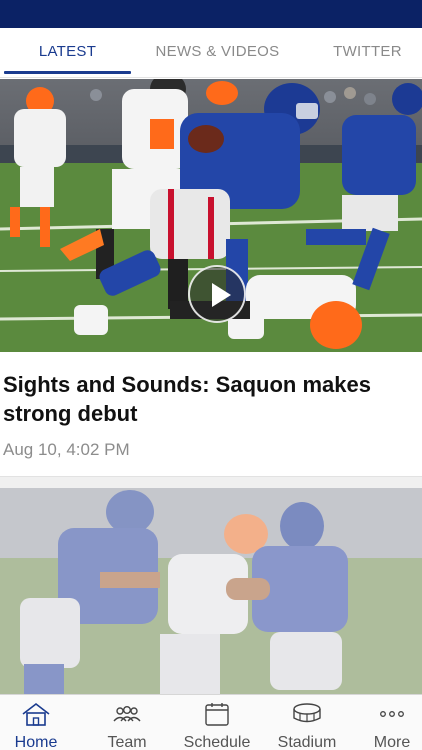  I want to click on bottom-navigation: Home Team Schedule Stadium More, so click(211, 722).